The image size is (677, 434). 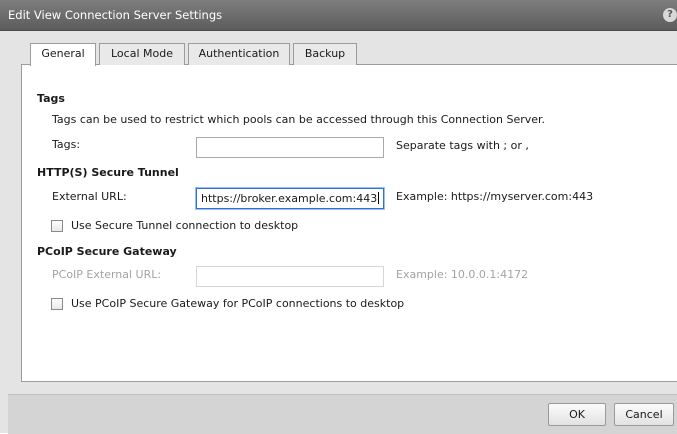 I want to click on tab-general: General, so click(x=63, y=54).